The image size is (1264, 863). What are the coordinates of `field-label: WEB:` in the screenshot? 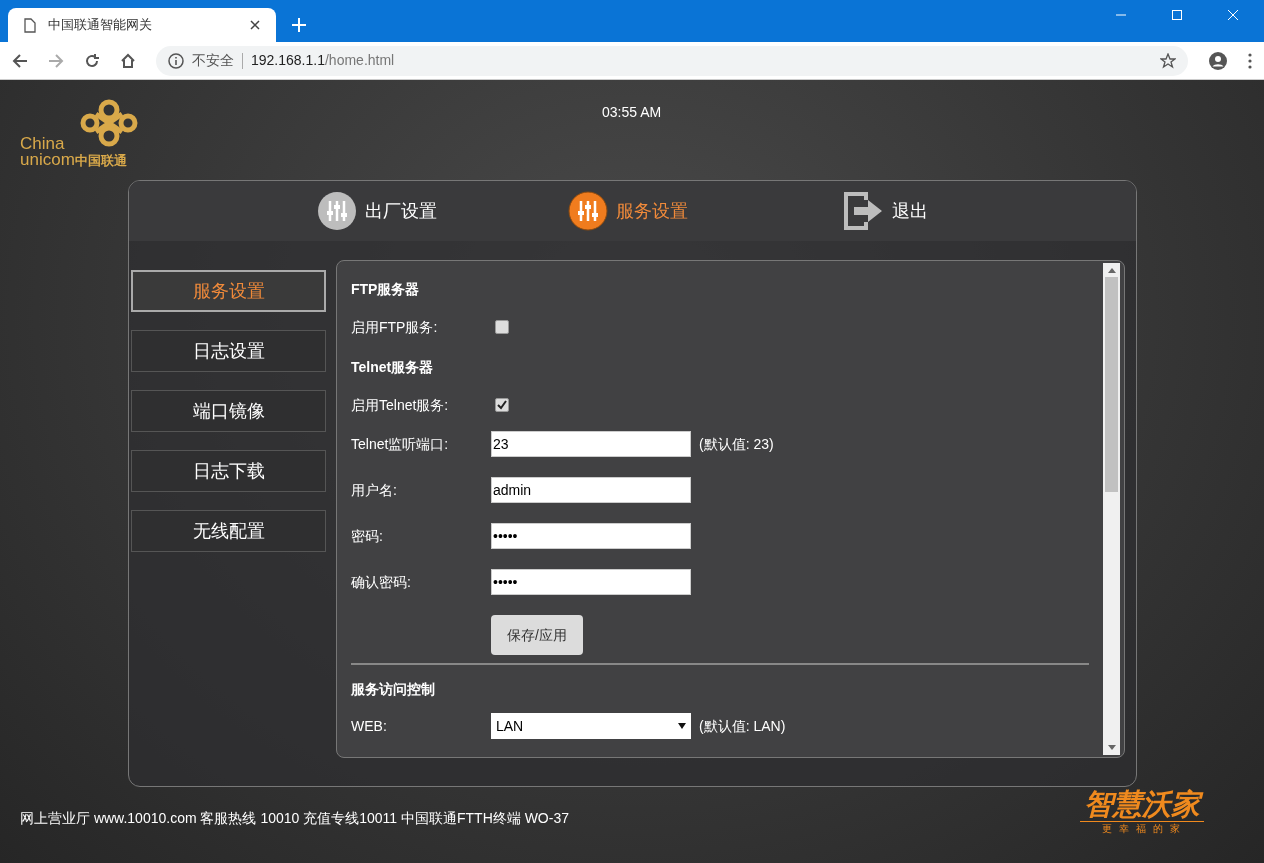 It's located at (369, 726).